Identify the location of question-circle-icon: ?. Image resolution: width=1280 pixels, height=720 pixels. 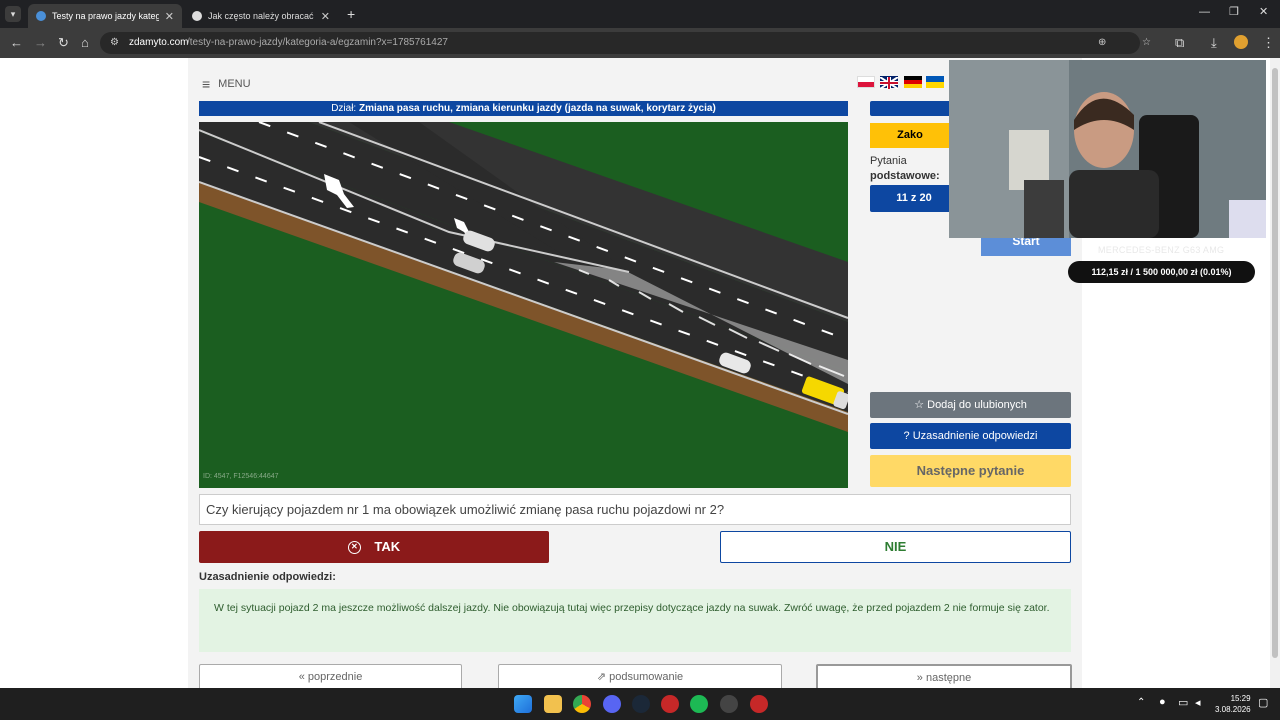
(906, 436).